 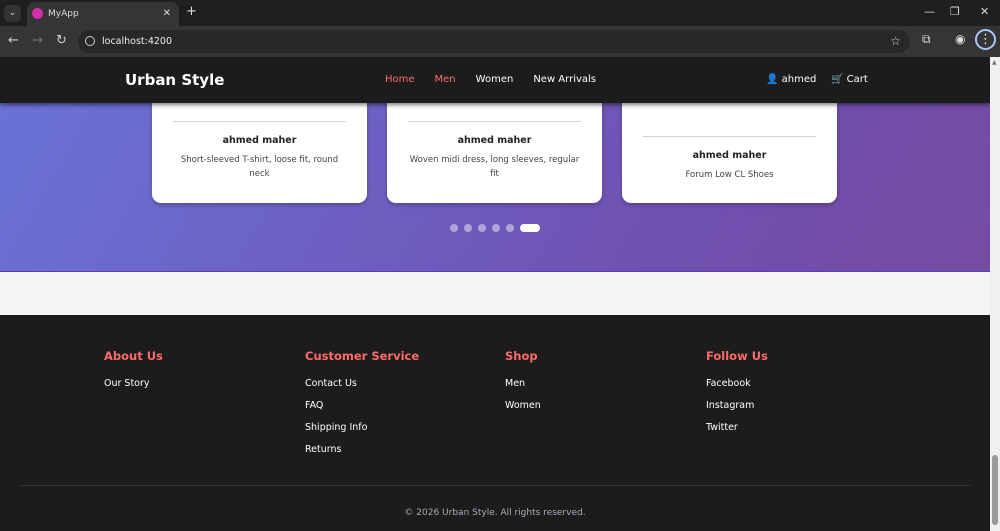 What do you see at coordinates (63, 14) in the screenshot?
I see `tab-title: MyApp` at bounding box center [63, 14].